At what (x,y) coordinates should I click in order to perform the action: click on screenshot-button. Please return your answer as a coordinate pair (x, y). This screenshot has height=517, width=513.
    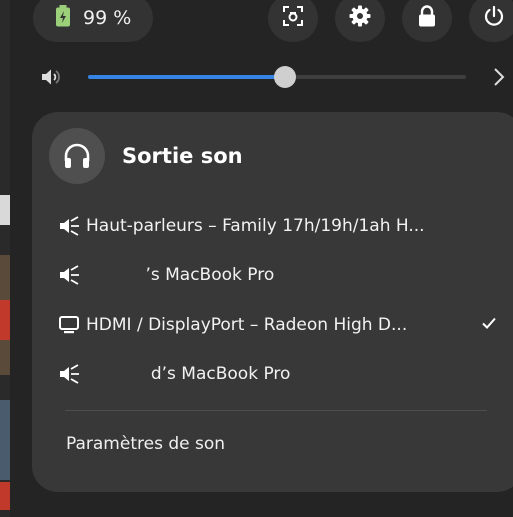
    Looking at the image, I should click on (293, 21).